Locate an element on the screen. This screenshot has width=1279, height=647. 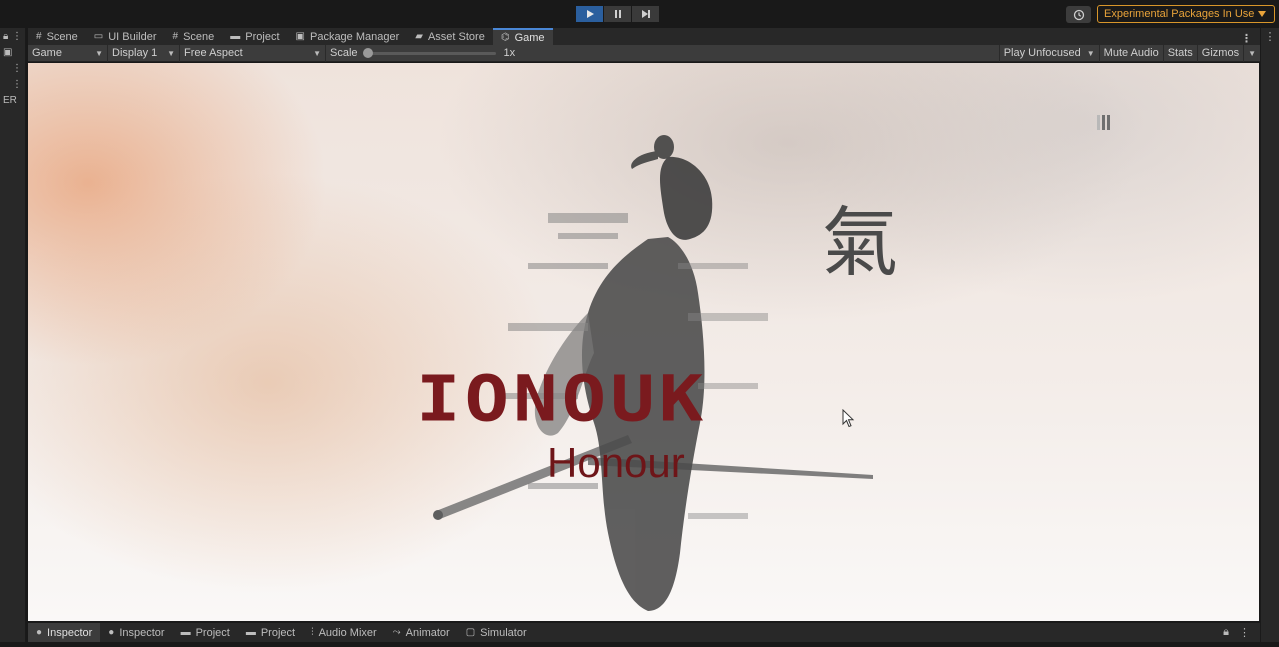
scale-label: Scale is located at coordinates (344, 53).